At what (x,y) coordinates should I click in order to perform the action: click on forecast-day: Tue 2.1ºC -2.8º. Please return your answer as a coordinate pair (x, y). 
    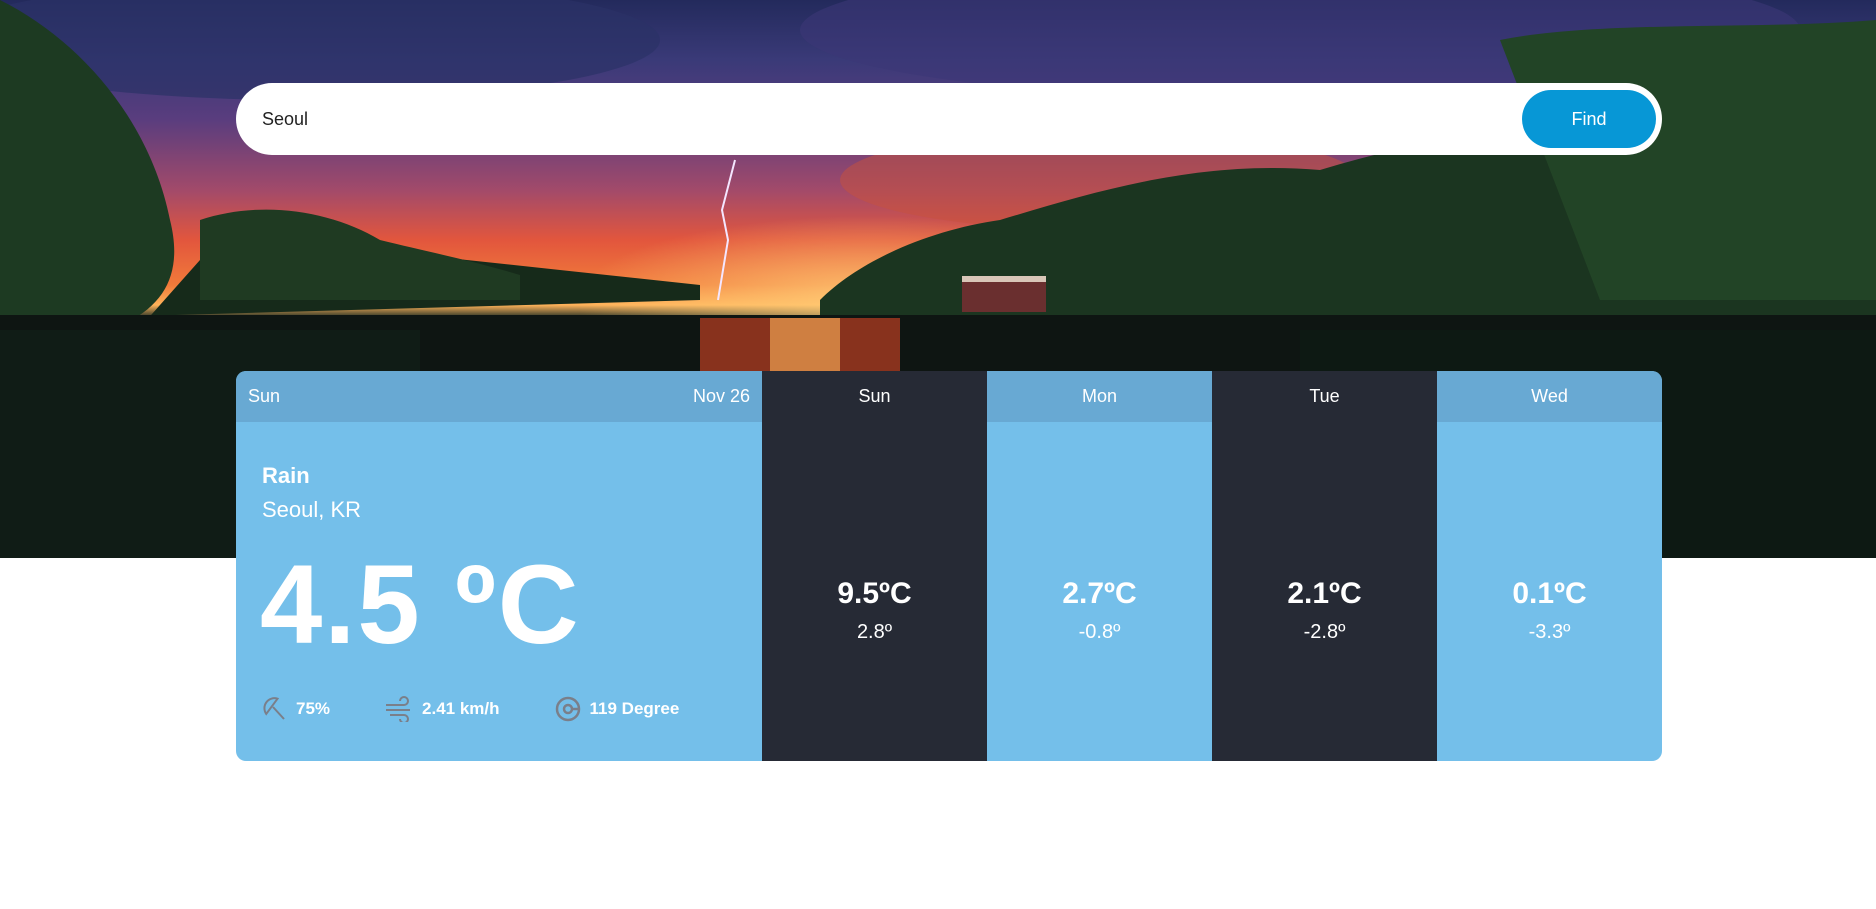
    Looking at the image, I should click on (1324, 566).